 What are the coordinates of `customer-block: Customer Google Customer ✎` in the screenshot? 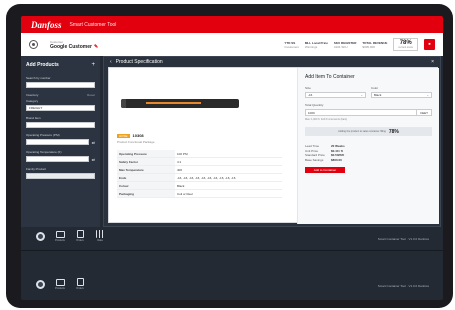 It's located at (74, 45).